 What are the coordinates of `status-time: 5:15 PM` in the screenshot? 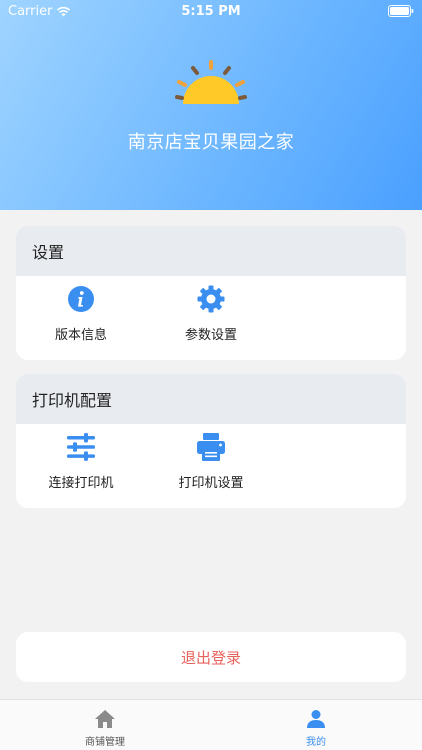 It's located at (211, 11).